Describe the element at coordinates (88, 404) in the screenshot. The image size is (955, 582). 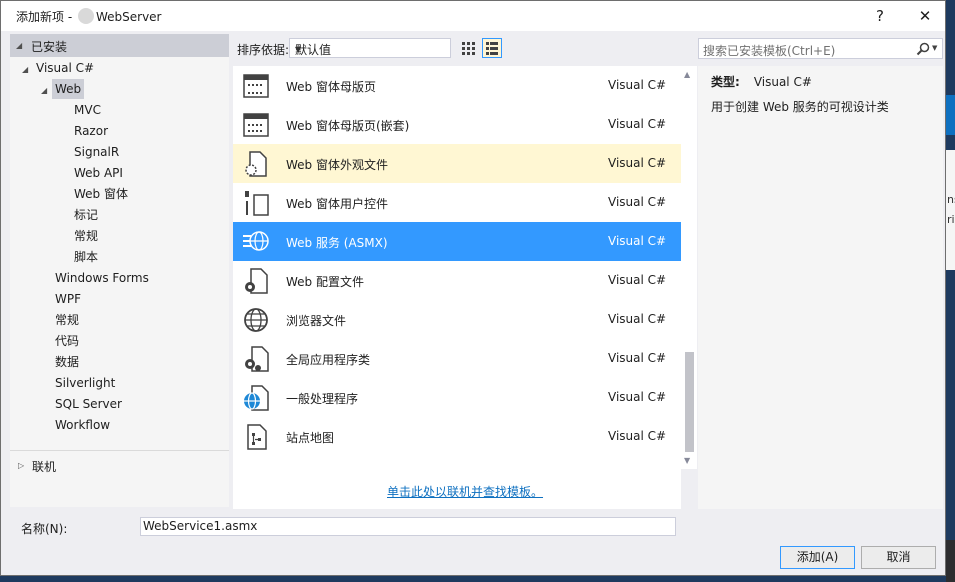
I see `tree-item: SQL Server` at that location.